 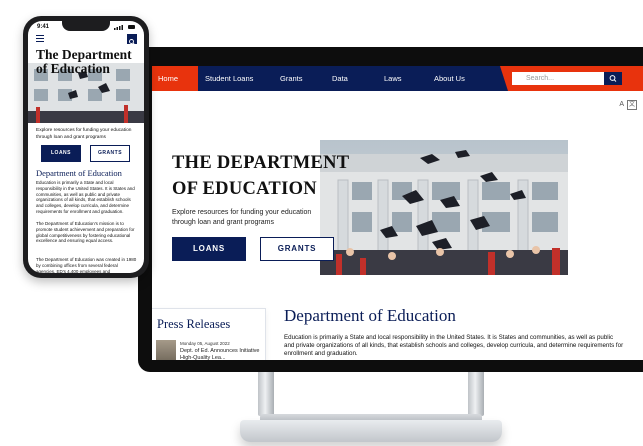 What do you see at coordinates (43, 27) in the screenshot?
I see `status-time: 9:41` at bounding box center [43, 27].